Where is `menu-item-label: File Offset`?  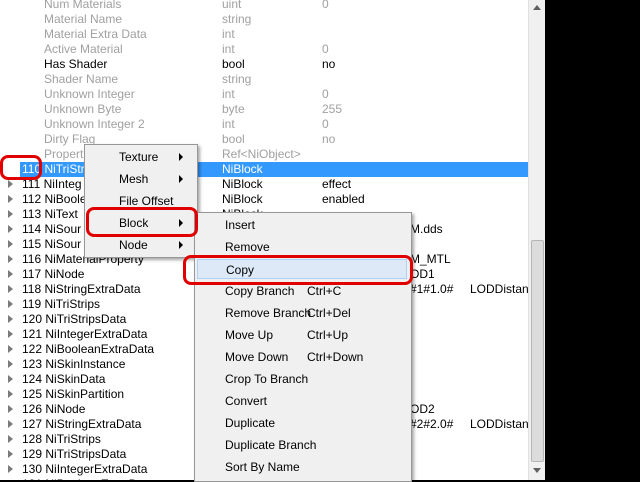
menu-item-label: File Offset is located at coordinates (146, 201).